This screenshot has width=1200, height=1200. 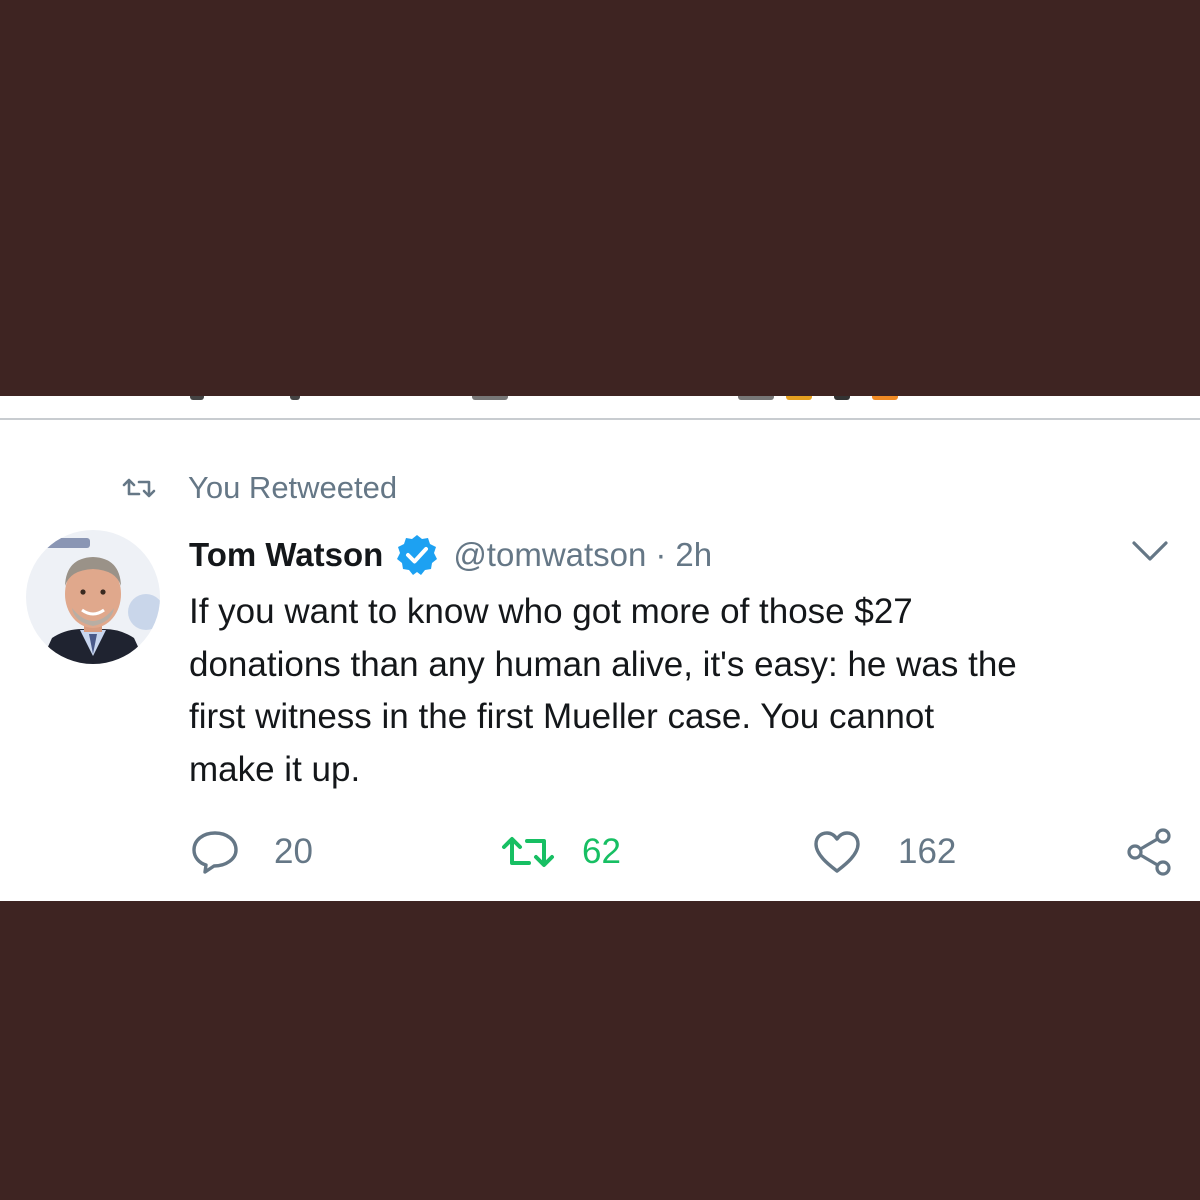 I want to click on heart-icon, so click(x=837, y=852).